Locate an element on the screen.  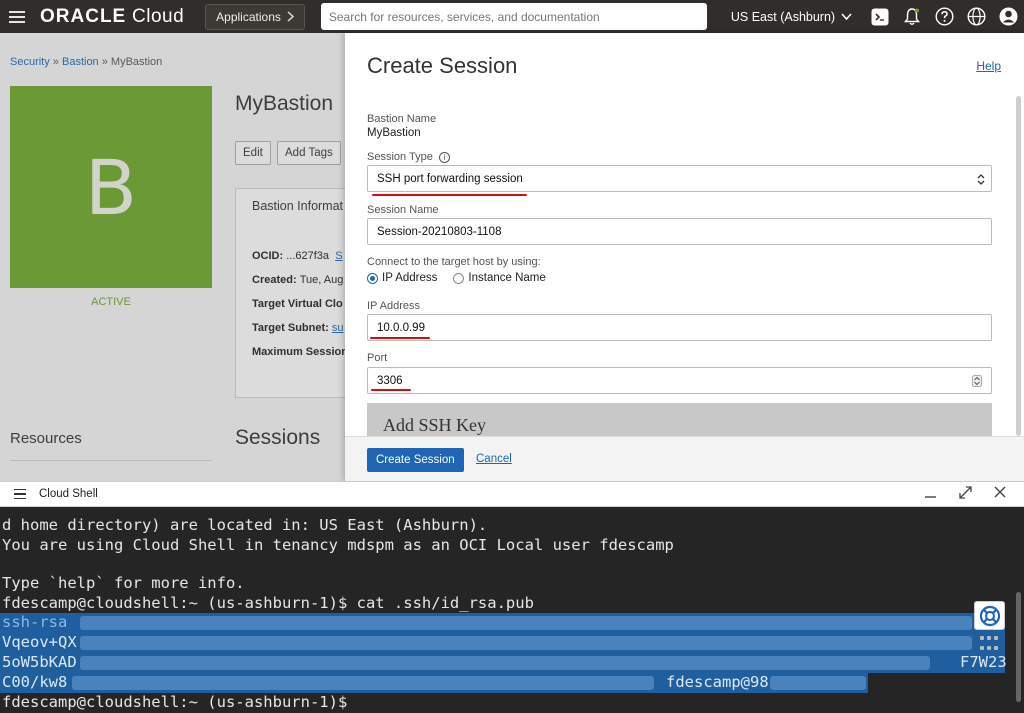
create-session-button: Create Session is located at coordinates (415, 460).